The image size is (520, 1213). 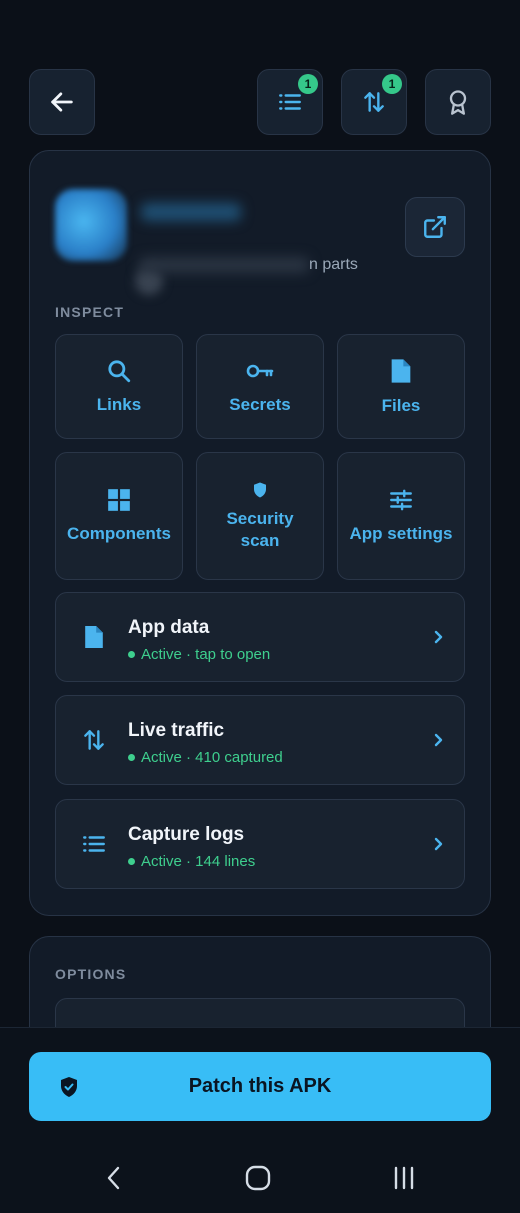 What do you see at coordinates (260, 637) in the screenshot?
I see `row-app-data: App data Active · tap to open` at bounding box center [260, 637].